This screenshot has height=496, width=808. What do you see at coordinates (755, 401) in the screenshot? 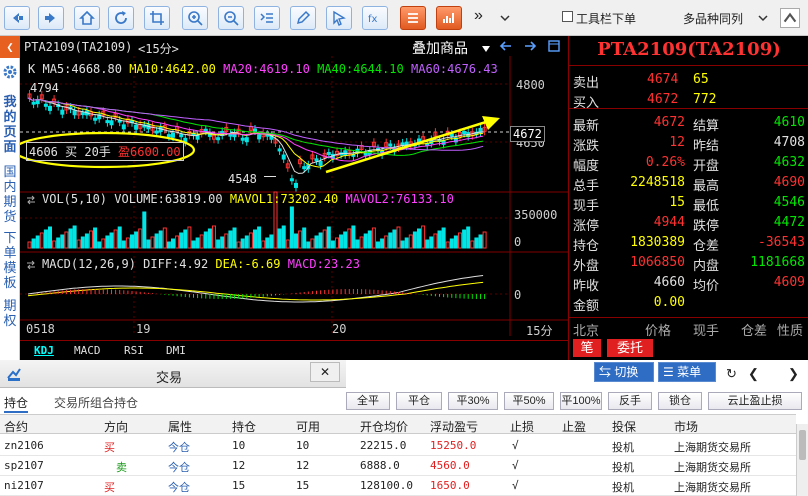
I see `cloud-stop-button: 云止盈止损` at bounding box center [755, 401].